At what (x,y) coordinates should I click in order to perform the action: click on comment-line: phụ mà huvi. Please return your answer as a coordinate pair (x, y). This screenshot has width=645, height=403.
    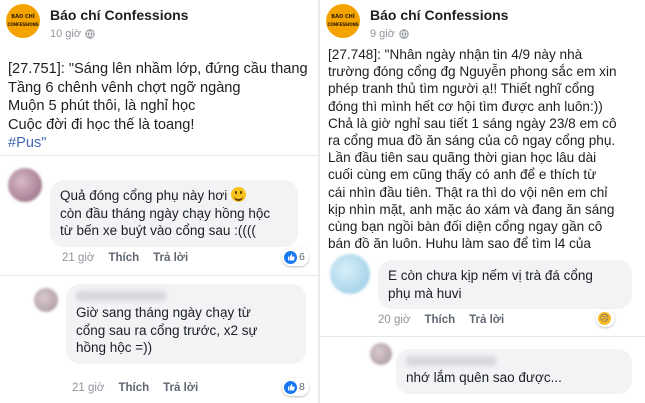
    Looking at the image, I should click on (425, 293).